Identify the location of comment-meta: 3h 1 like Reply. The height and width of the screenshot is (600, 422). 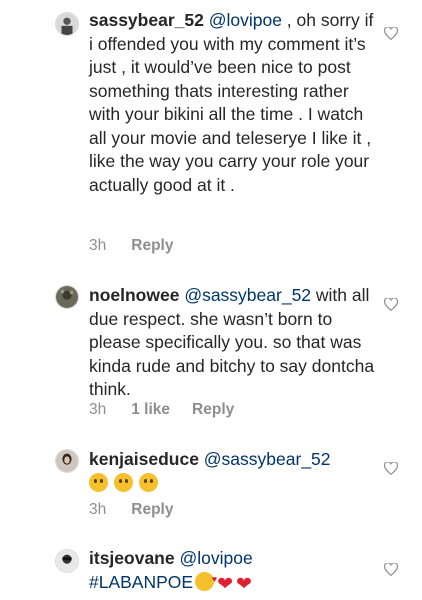
(172, 410).